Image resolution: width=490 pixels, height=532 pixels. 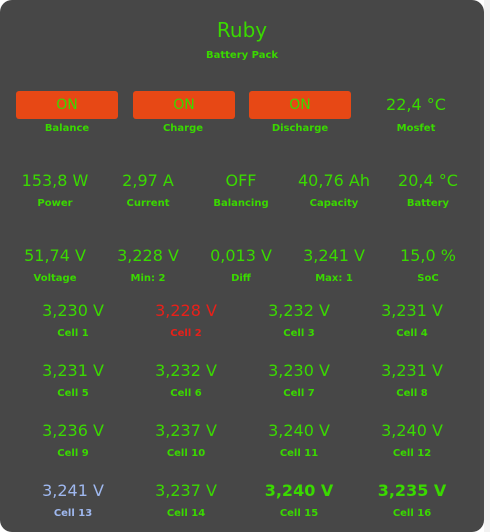 I want to click on cell-13-voltage: 3,241 V, so click(x=73, y=490).